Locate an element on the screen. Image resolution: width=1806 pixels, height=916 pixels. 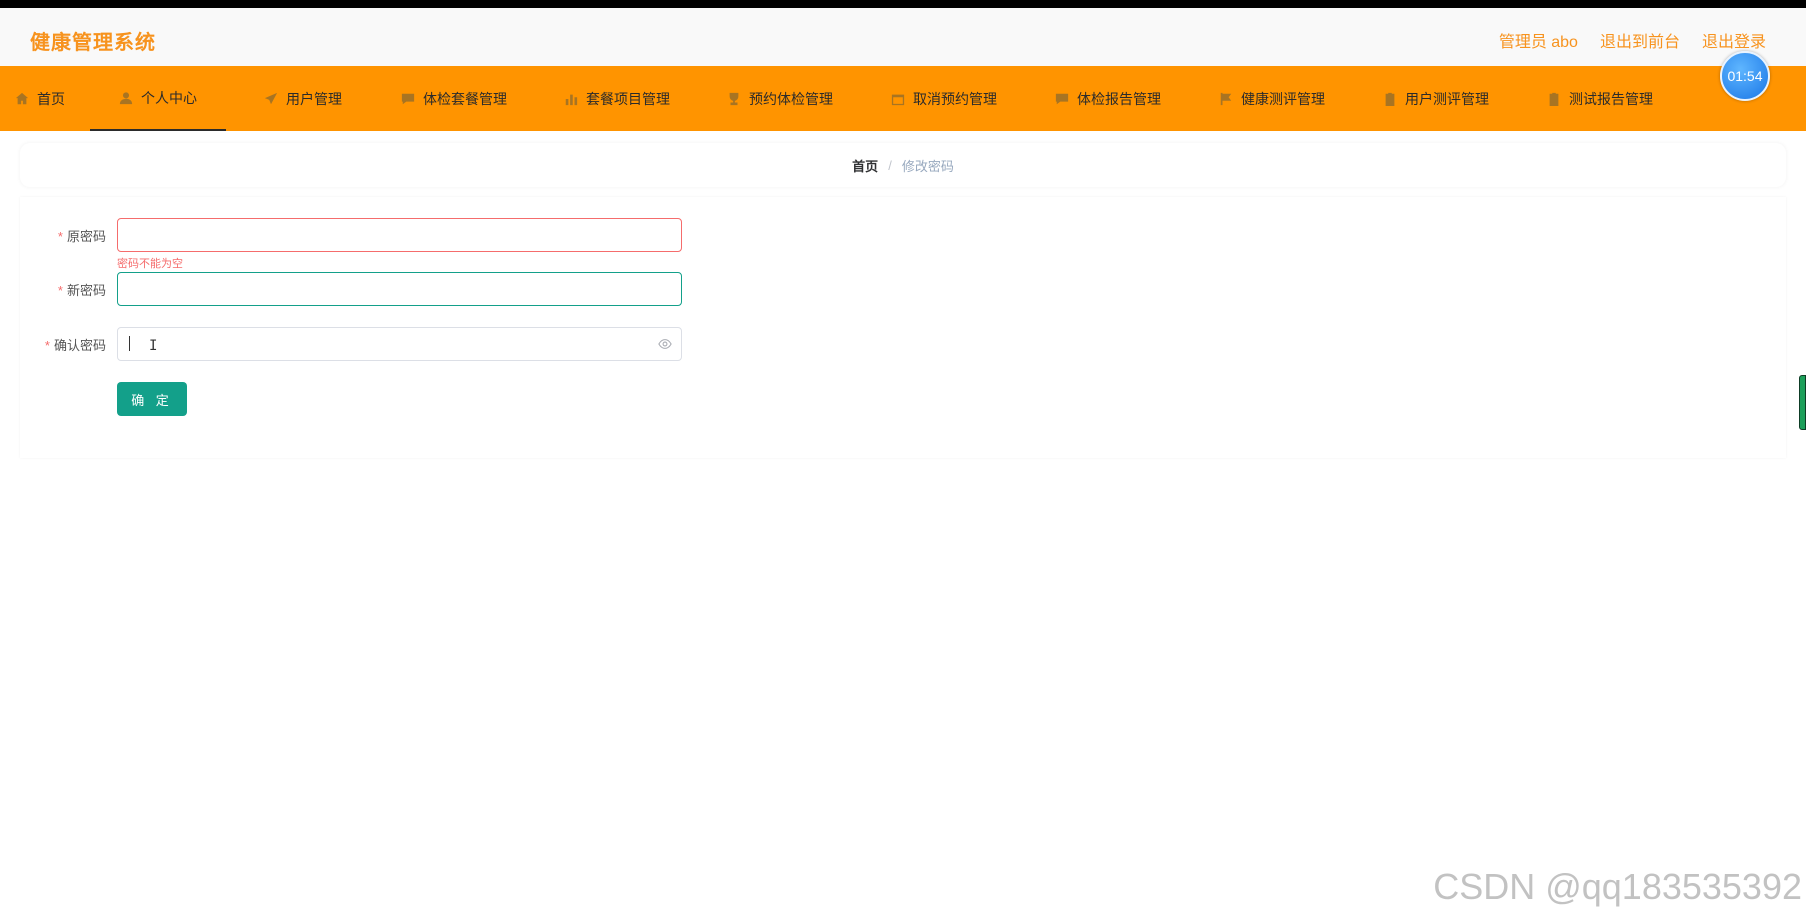
confirm-password-label: * 确认密码 is located at coordinates (75, 345).